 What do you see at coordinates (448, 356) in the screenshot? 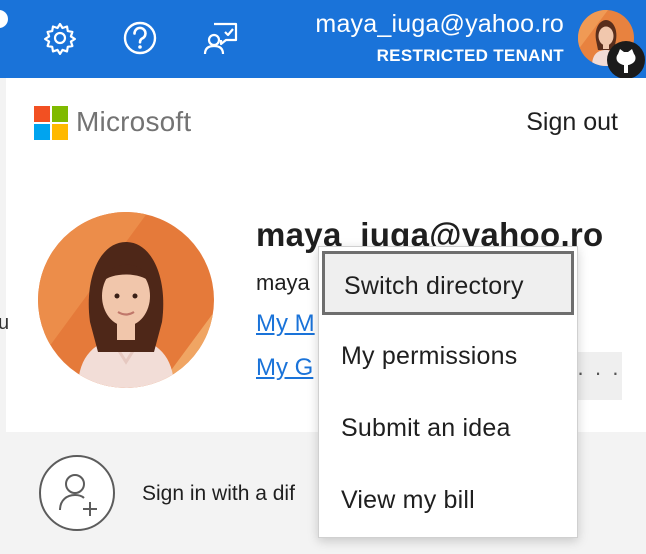
I see `menu-item-my-permissions: My permissions` at bounding box center [448, 356].